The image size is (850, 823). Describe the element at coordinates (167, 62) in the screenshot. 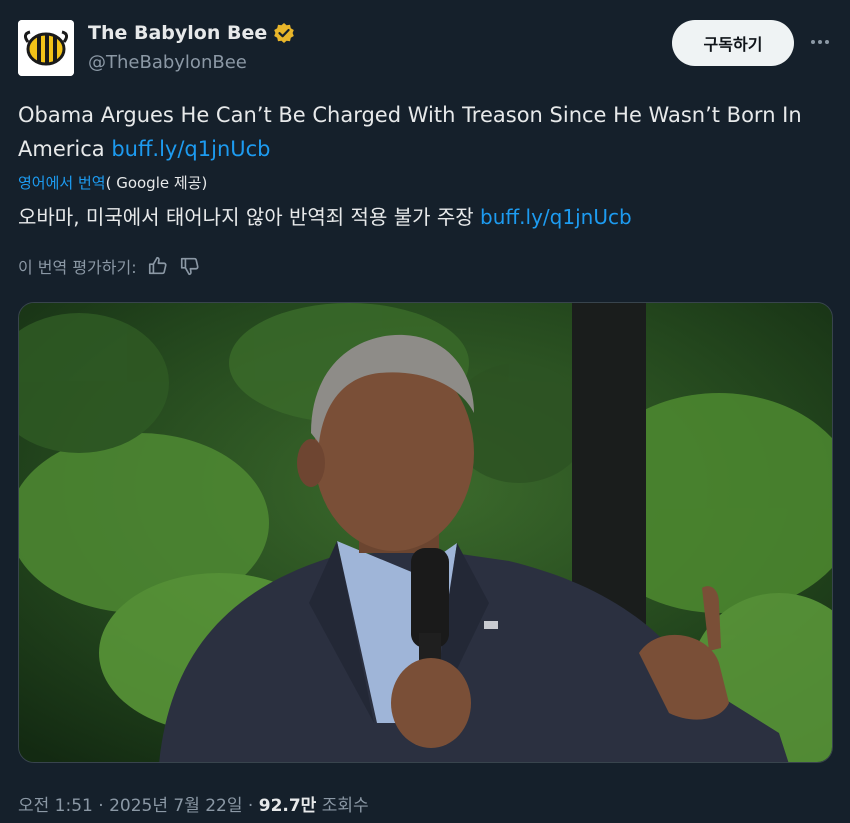

I see `handle: @TheBabylonBee` at that location.